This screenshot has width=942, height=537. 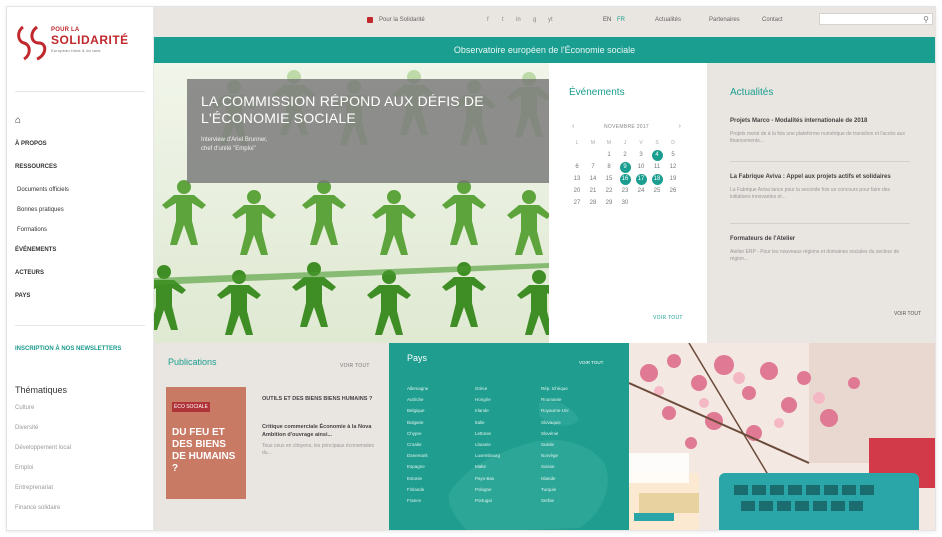 I want to click on country-link: Chypre, so click(x=417, y=433).